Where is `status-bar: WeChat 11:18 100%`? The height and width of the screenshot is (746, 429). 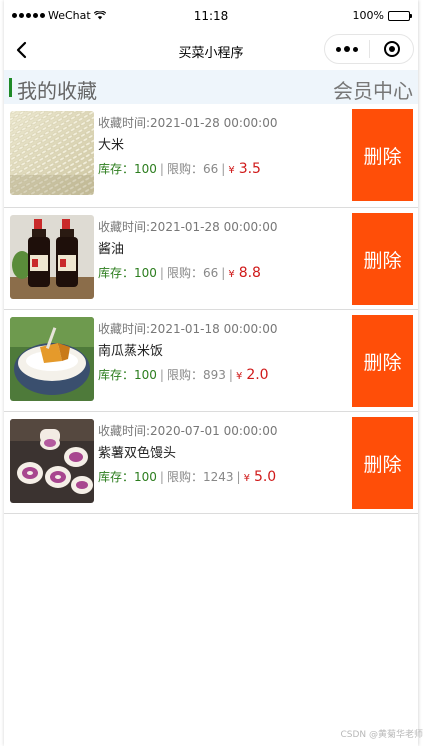
status-bar: WeChat 11:18 100% is located at coordinates (211, 17).